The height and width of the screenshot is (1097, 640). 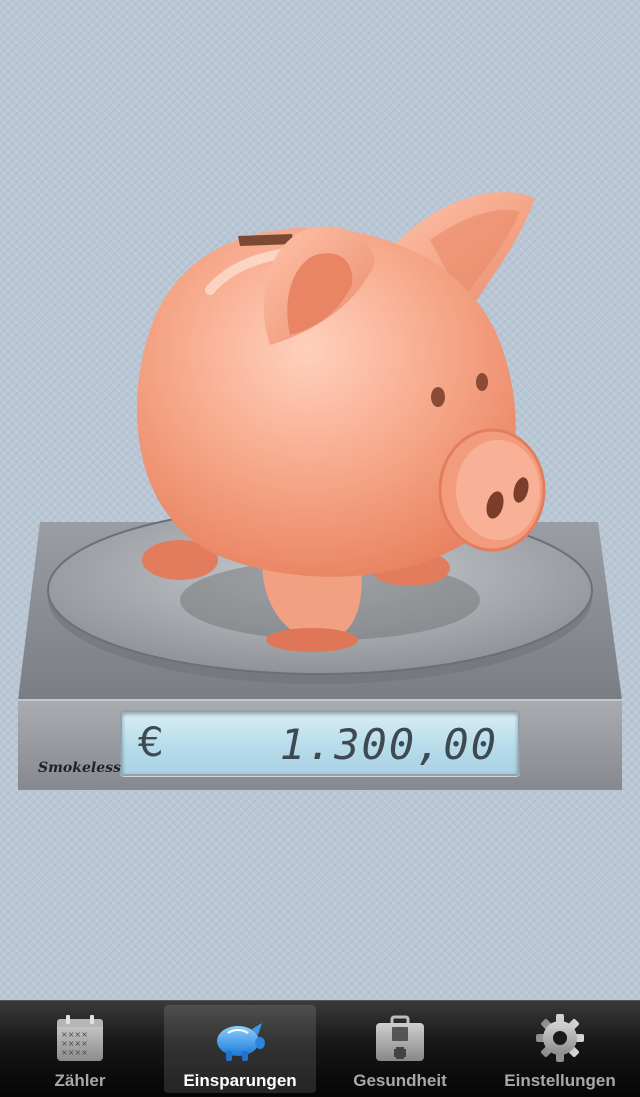 I want to click on tab-gesundheit: Gesundheit, so click(x=400, y=1049).